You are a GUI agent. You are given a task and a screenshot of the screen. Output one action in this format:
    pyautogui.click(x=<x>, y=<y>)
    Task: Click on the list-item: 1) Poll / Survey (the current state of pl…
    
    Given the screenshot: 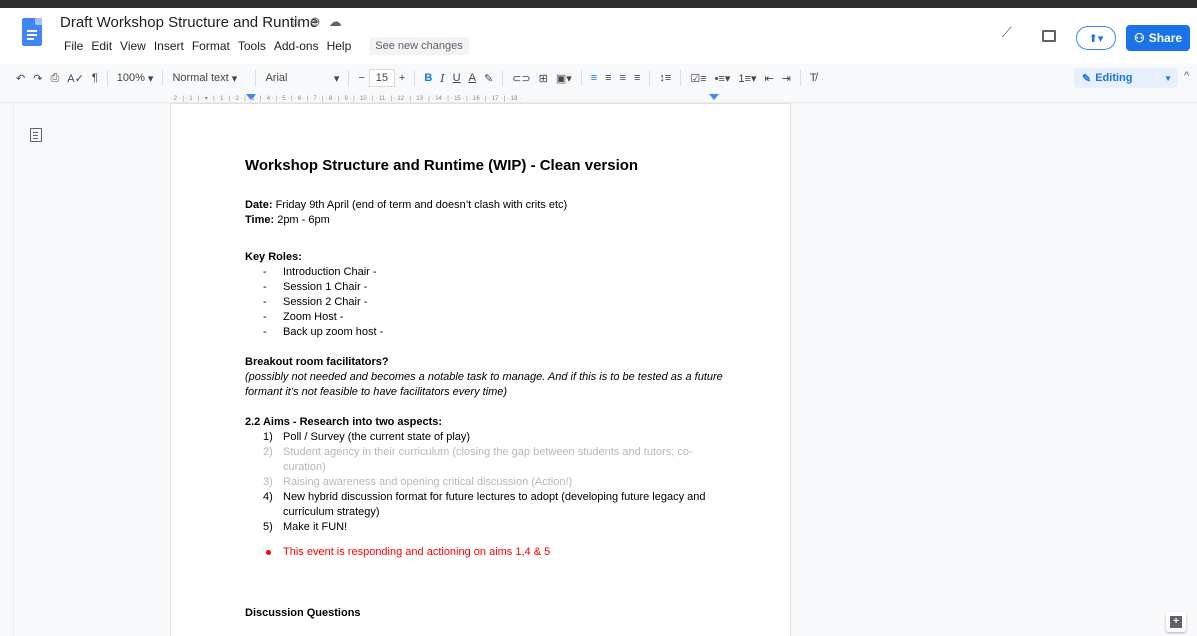 What is the action you would take?
    pyautogui.click(x=367, y=437)
    